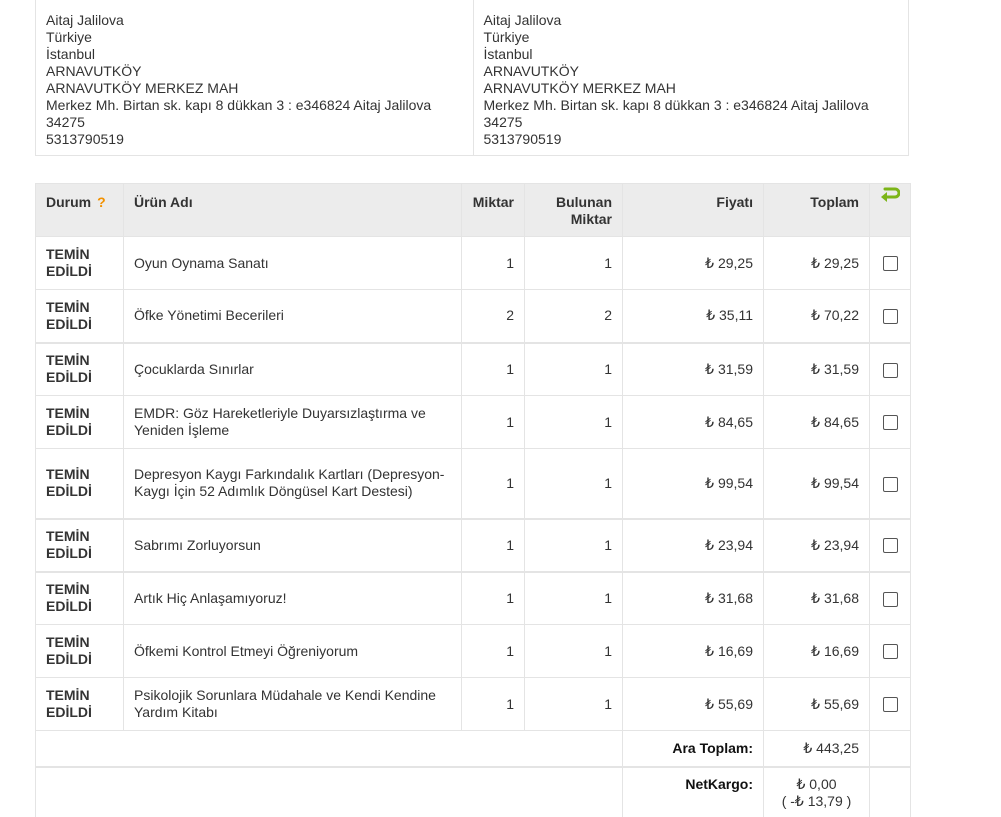 Image resolution: width=1001 pixels, height=817 pixels. Describe the element at coordinates (816, 704) in the screenshot. I see `product-total: ₺ 55,69` at that location.